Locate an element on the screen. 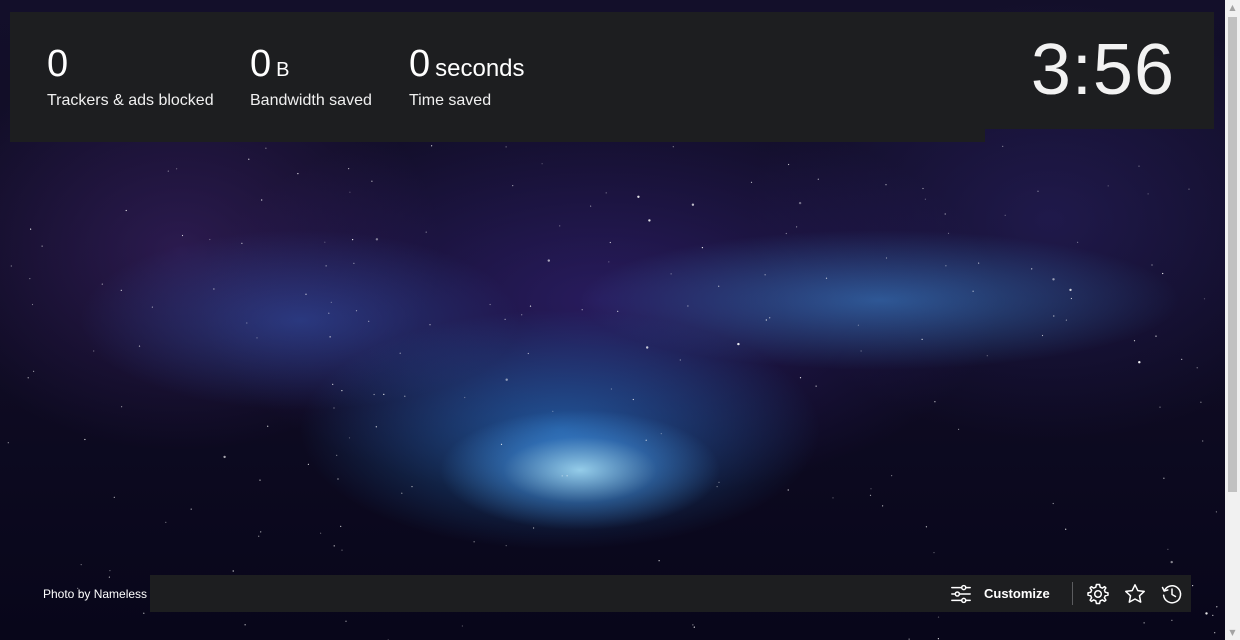 The height and width of the screenshot is (640, 1240). time-saved-unit: seconds is located at coordinates (480, 68).